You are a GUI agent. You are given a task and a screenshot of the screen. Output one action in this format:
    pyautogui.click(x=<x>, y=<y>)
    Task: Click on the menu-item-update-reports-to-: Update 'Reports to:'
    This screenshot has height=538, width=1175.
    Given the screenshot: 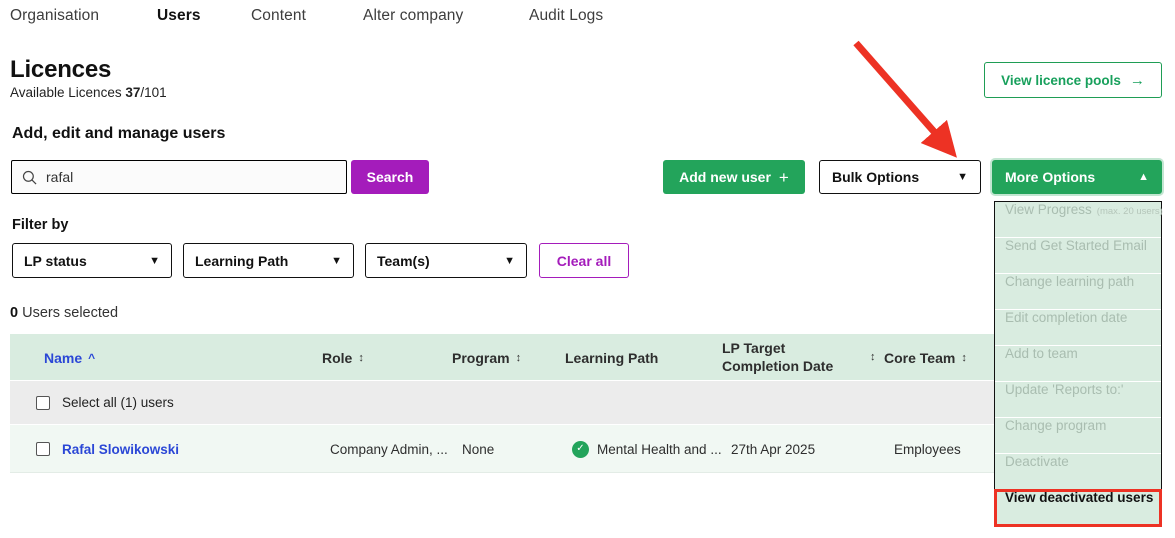 What is the action you would take?
    pyautogui.click(x=1078, y=400)
    